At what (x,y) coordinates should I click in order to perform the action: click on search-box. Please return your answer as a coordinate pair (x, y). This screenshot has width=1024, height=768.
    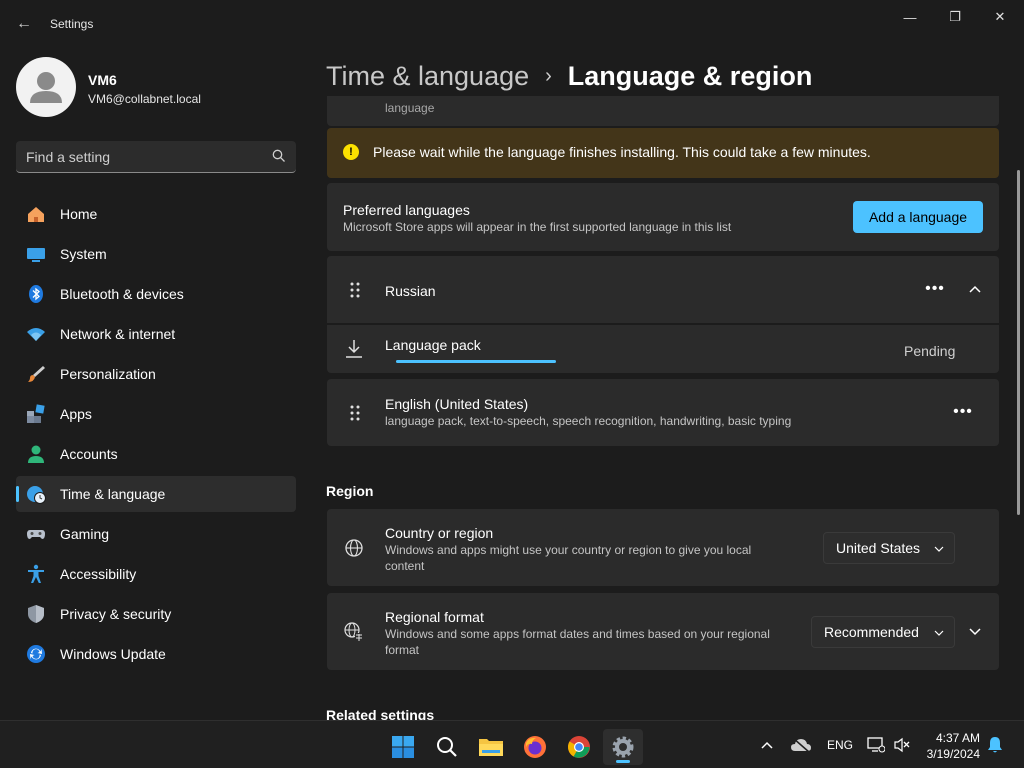
    Looking at the image, I should click on (156, 157).